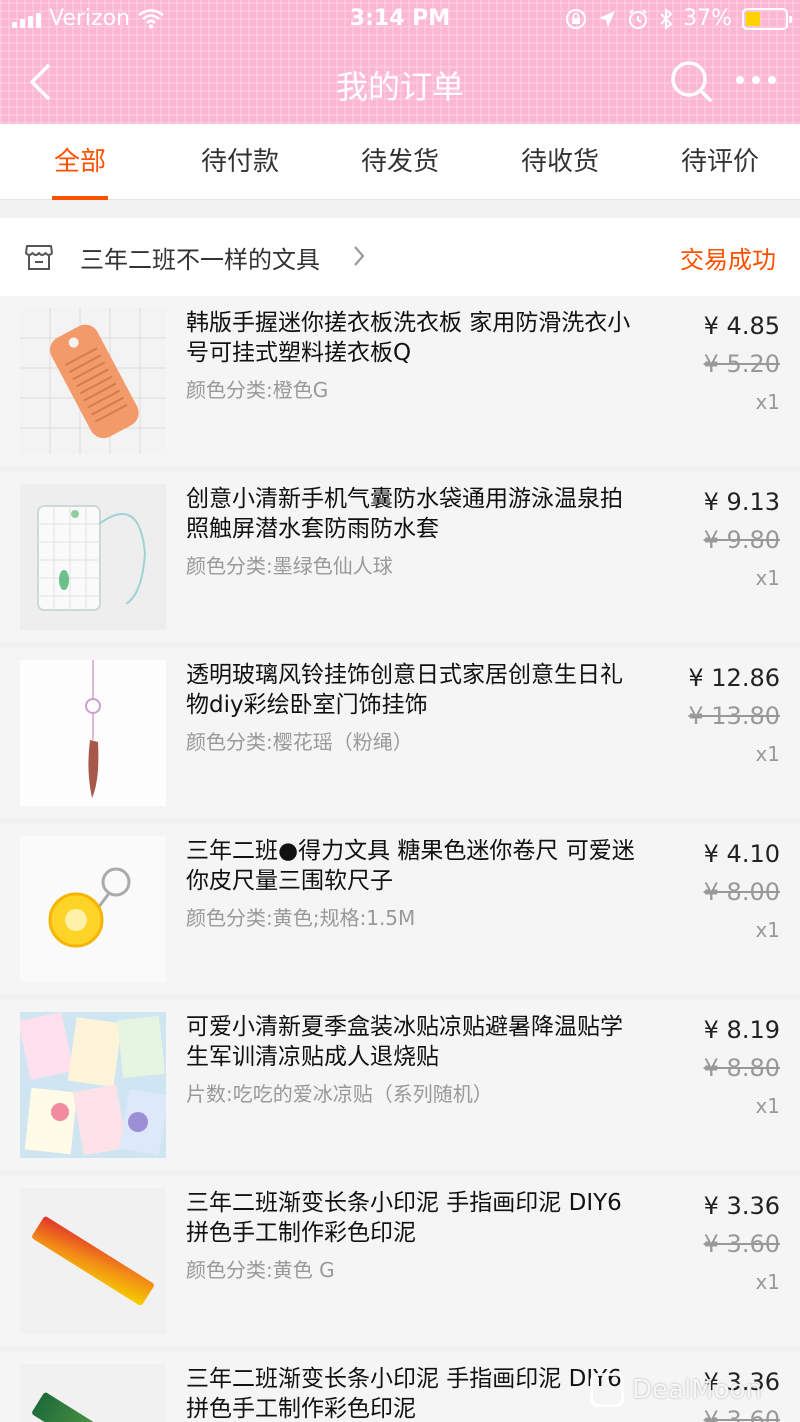 This screenshot has height=1422, width=800. Describe the element at coordinates (767, 18) in the screenshot. I see `battery-icon` at that location.